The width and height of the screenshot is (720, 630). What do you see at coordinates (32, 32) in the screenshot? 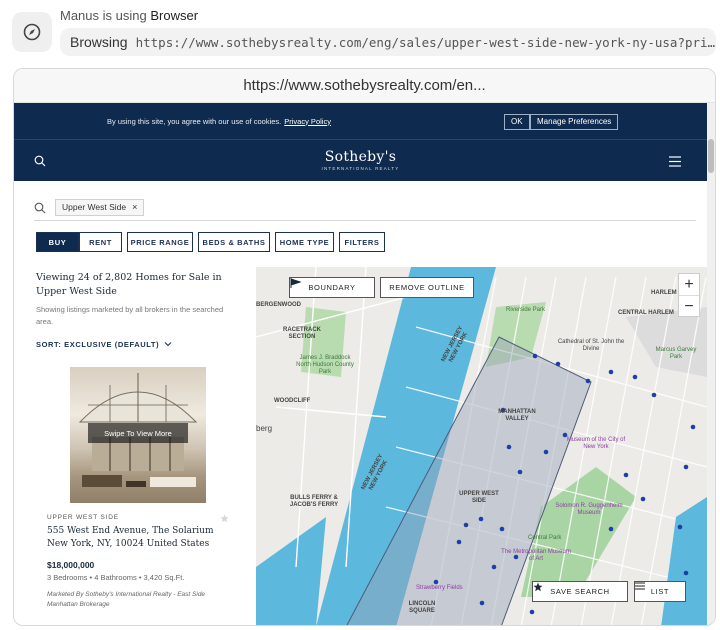
I see `compass-icon` at bounding box center [32, 32].